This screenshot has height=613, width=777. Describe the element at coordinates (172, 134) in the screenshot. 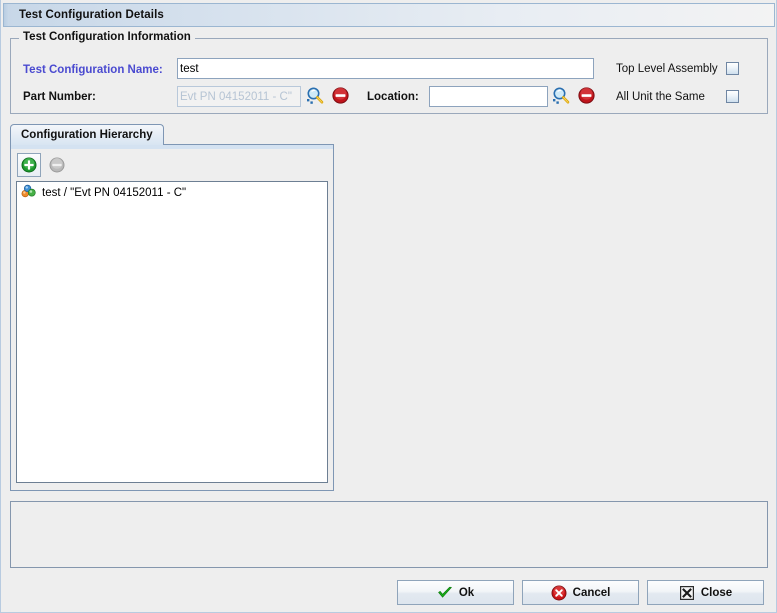

I see `tab-strip: Configuration Hierarchy` at that location.